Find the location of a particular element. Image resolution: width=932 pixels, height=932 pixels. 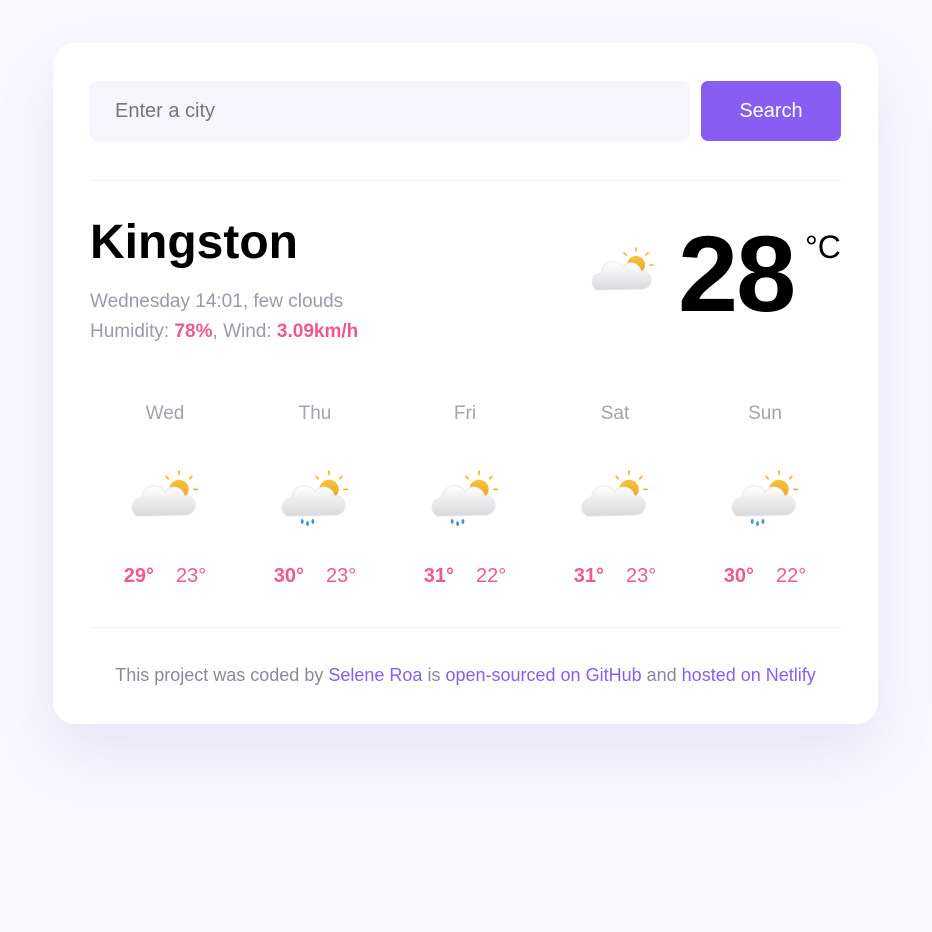

forecast-day: Thu 30° 23° is located at coordinates (315, 503).